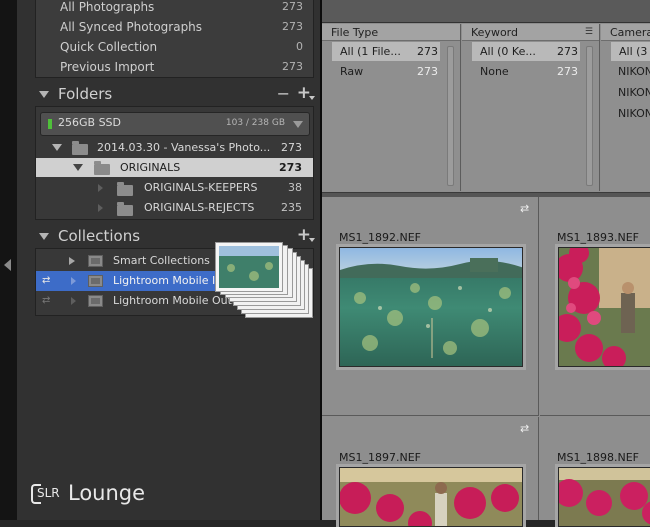  I want to click on volume-menu-icon, so click(298, 124).